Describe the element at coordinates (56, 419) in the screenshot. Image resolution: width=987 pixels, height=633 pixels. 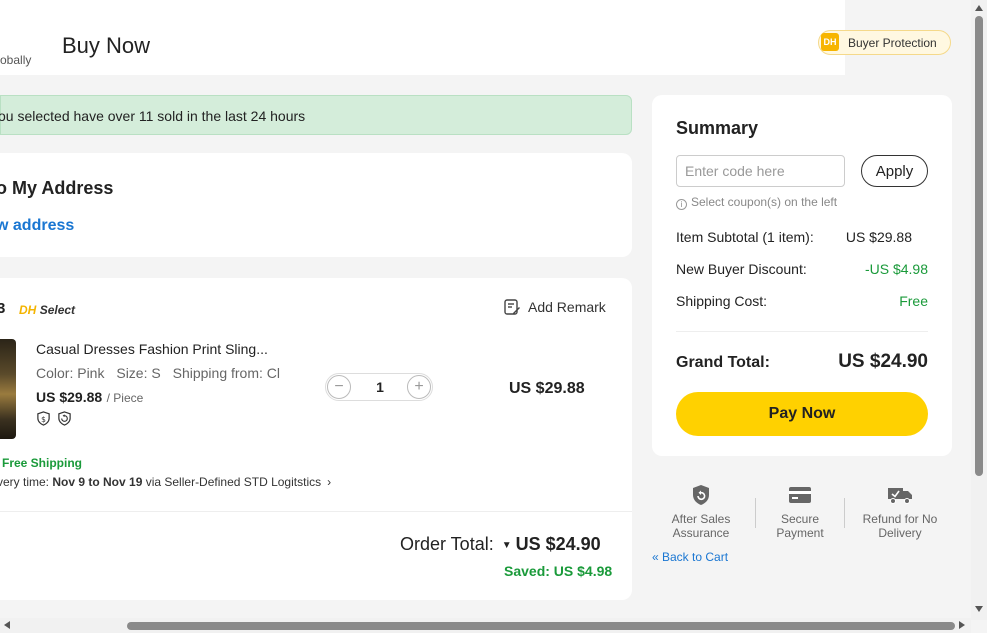
I see `product-badges: $` at that location.